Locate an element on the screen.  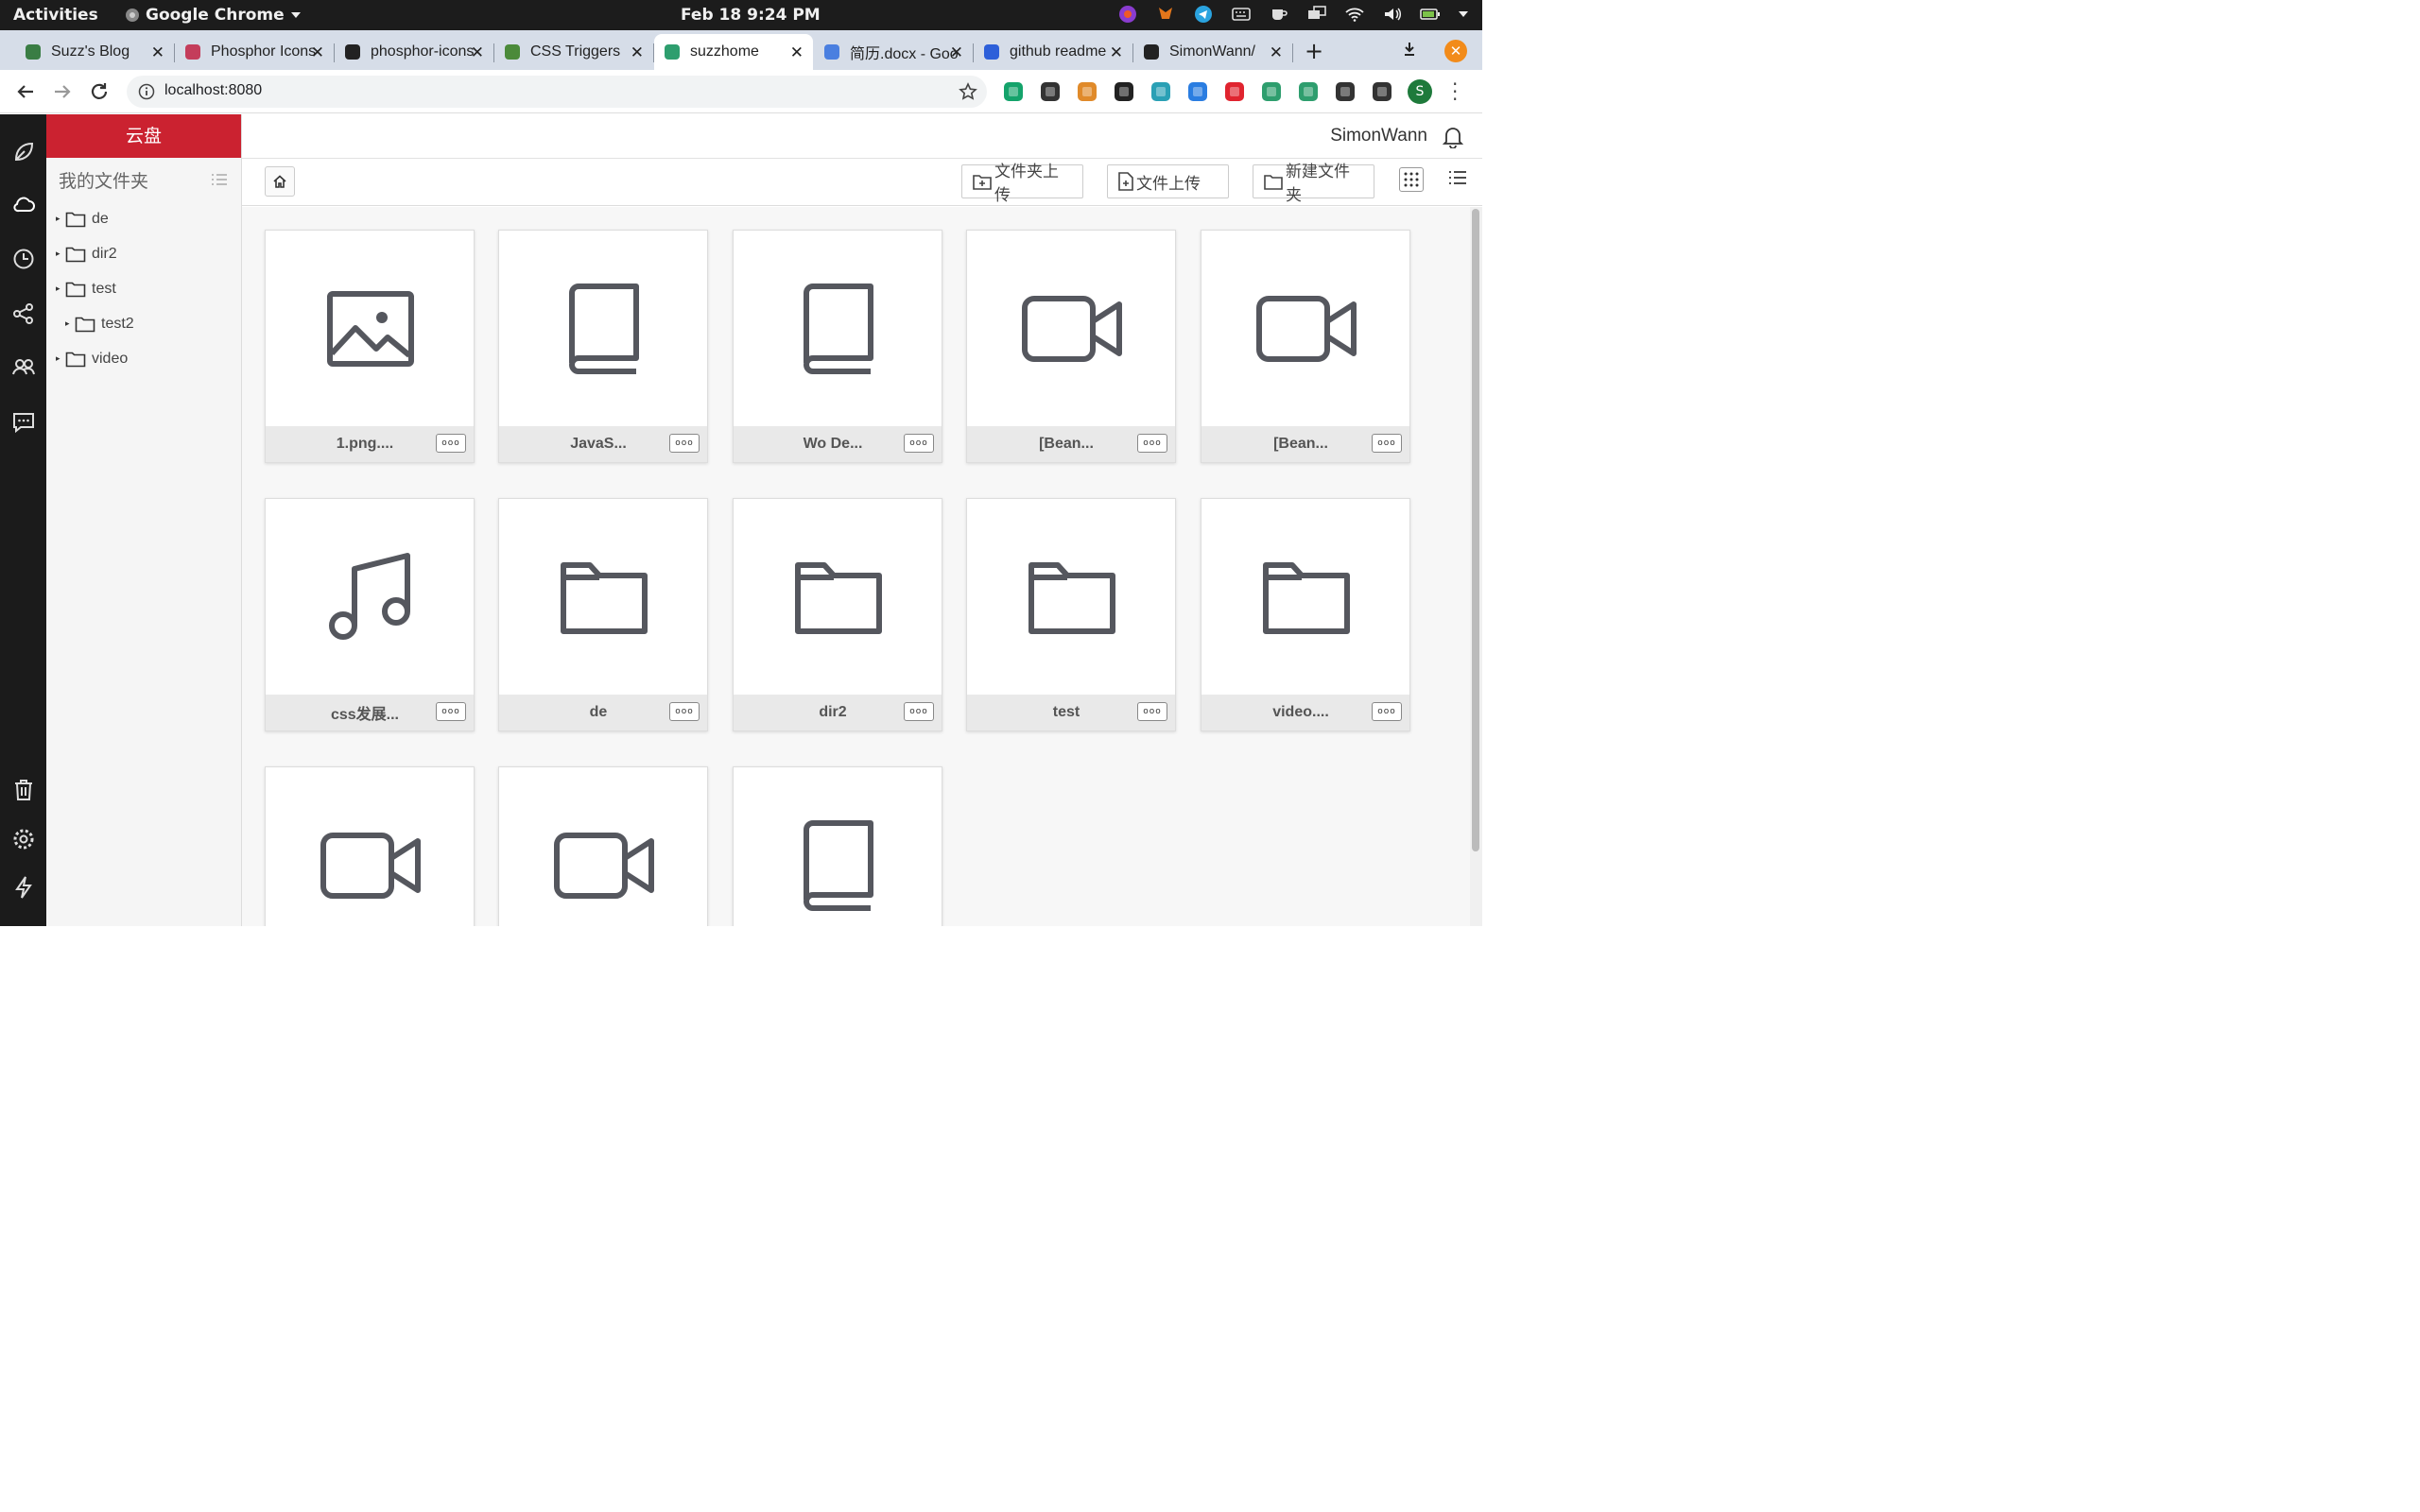
forward-icon is located at coordinates (63, 91).